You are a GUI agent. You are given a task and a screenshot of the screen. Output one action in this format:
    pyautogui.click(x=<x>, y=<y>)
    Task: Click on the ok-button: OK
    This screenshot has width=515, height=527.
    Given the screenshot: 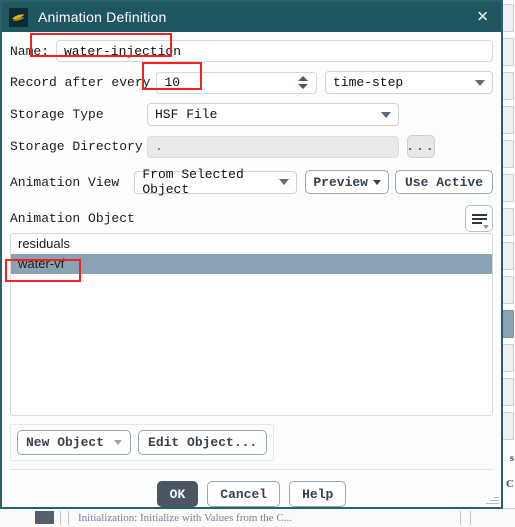 What is the action you would take?
    pyautogui.click(x=177, y=494)
    